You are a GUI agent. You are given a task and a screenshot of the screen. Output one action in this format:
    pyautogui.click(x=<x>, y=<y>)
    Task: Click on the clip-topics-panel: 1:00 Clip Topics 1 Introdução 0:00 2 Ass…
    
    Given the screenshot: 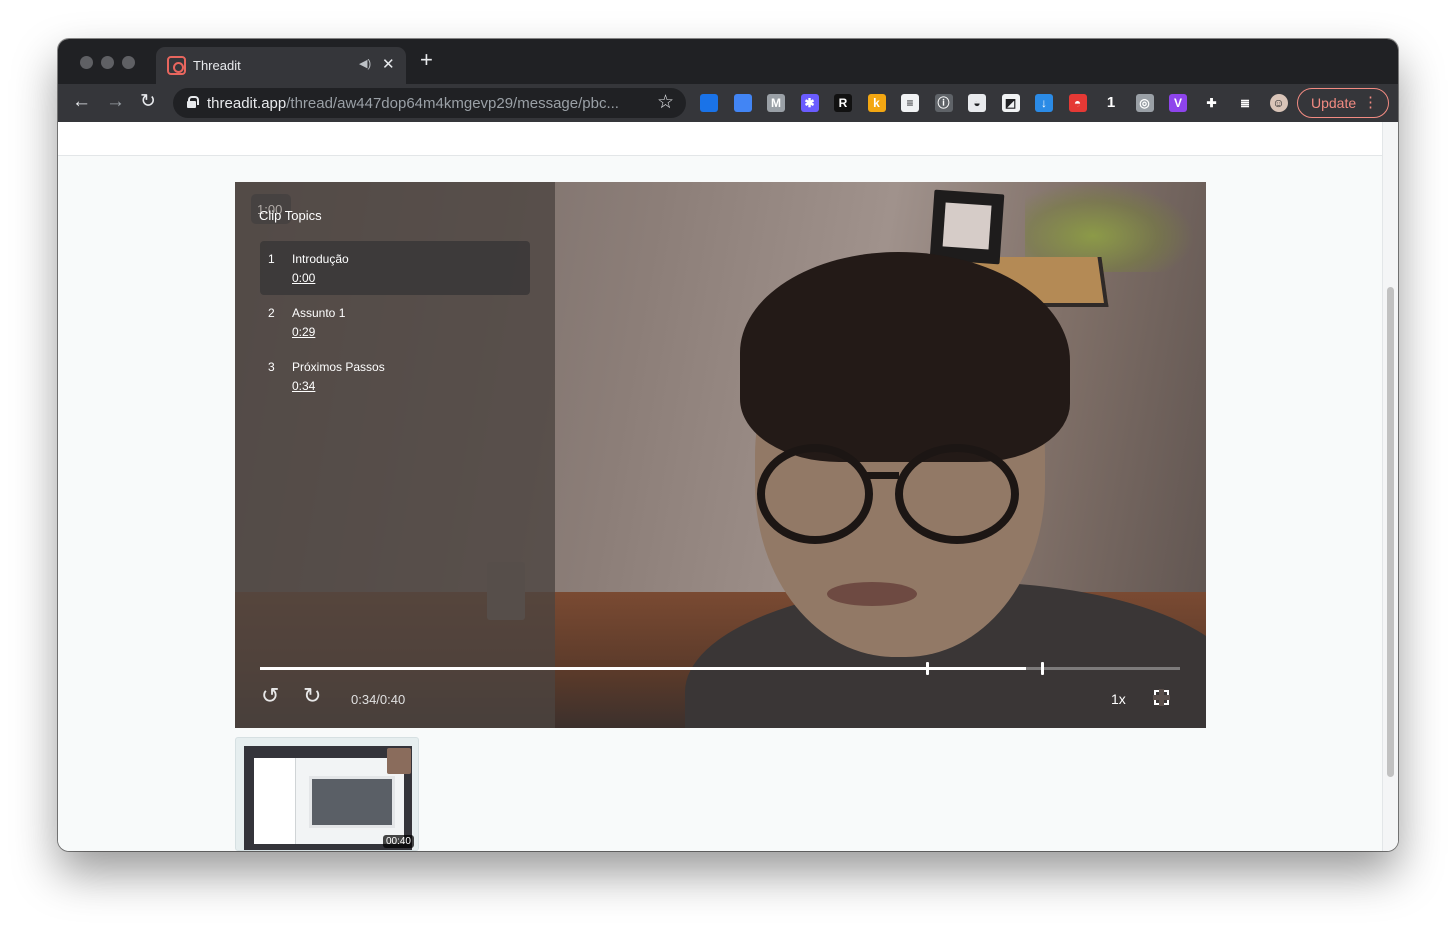 What is the action you would take?
    pyautogui.click(x=395, y=455)
    